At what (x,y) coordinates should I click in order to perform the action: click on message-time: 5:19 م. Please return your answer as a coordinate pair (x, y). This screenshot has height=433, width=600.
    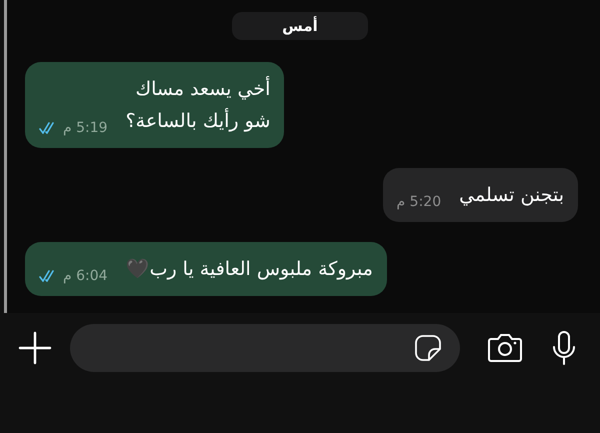
    Looking at the image, I should click on (85, 128).